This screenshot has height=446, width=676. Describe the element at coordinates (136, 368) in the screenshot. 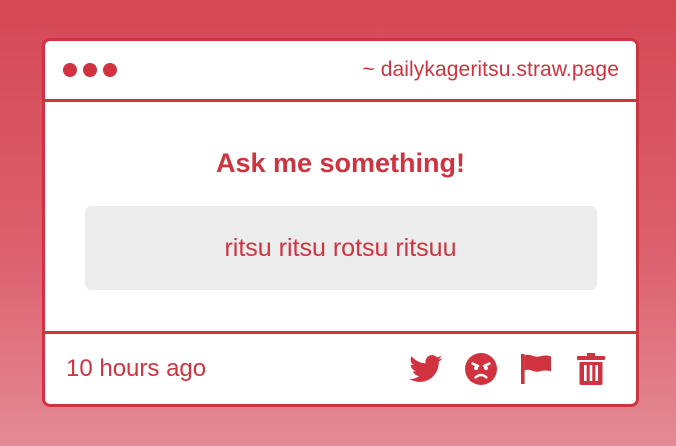

I see `timestamp: 10 hours ago` at that location.